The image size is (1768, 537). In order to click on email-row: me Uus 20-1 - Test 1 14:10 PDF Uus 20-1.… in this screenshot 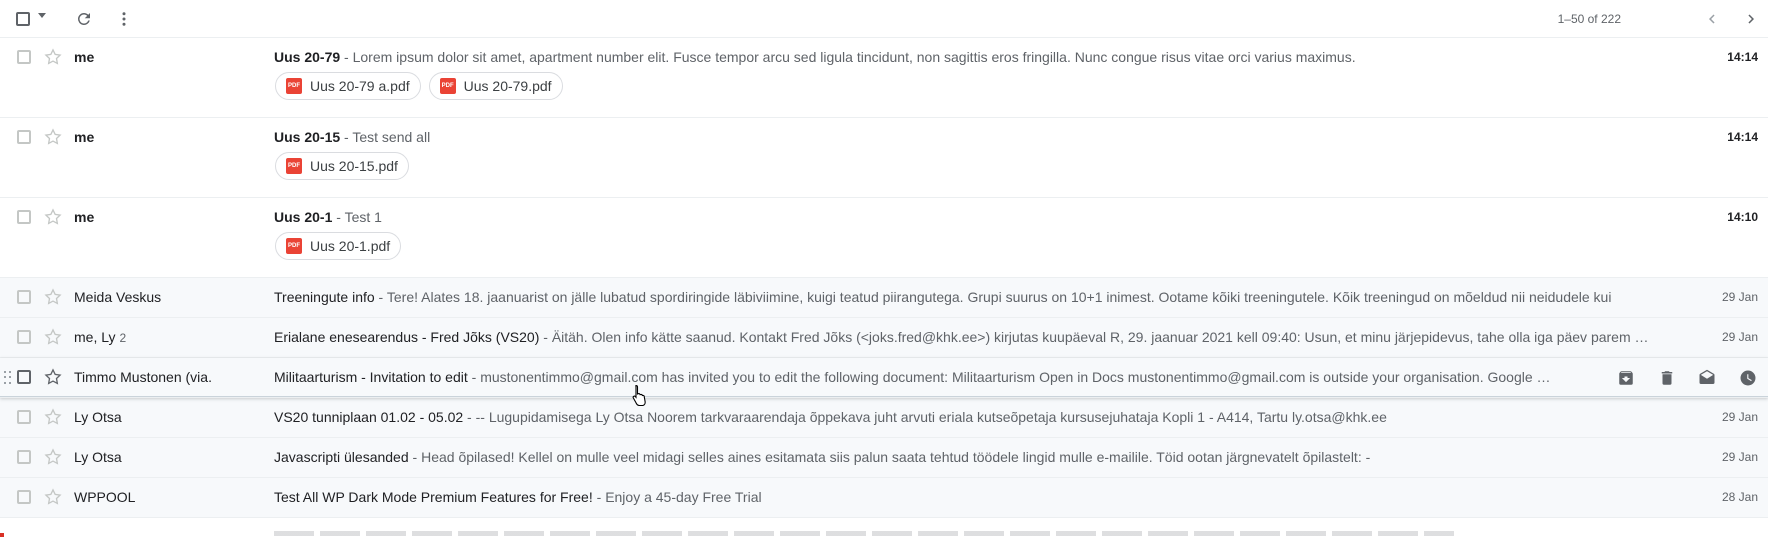, I will do `click(884, 238)`.